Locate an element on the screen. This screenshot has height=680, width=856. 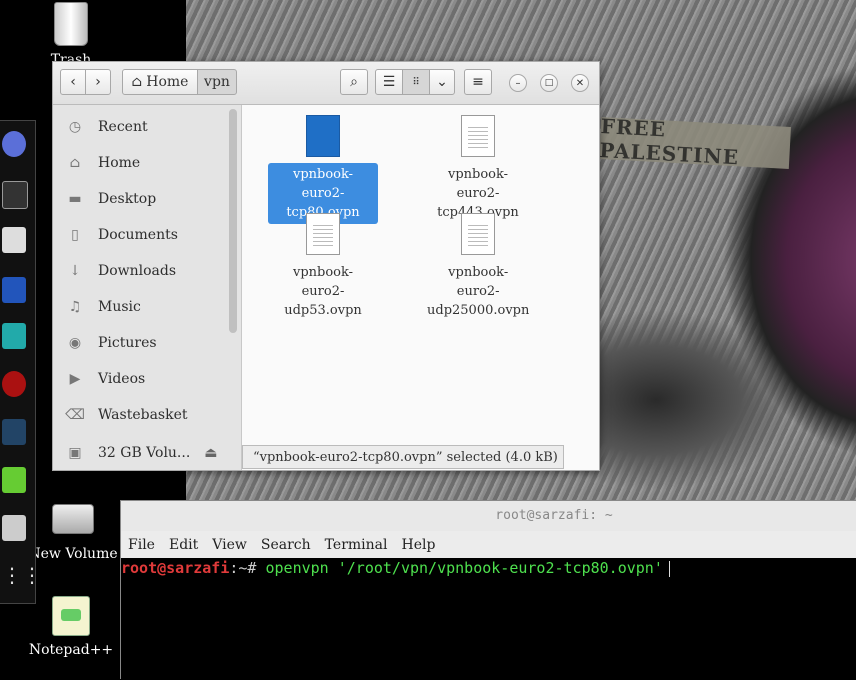
path-vpn-button: vpn is located at coordinates (217, 82).